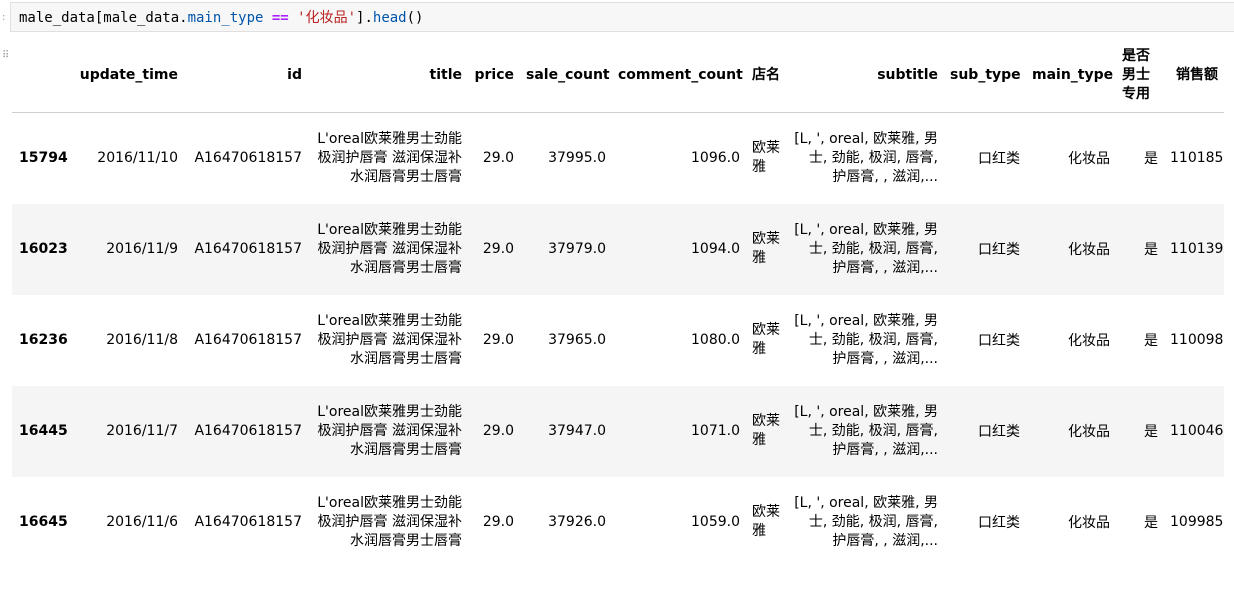  Describe the element at coordinates (577, 431) in the screenshot. I see `cell-sale-count: 37947.0` at that location.